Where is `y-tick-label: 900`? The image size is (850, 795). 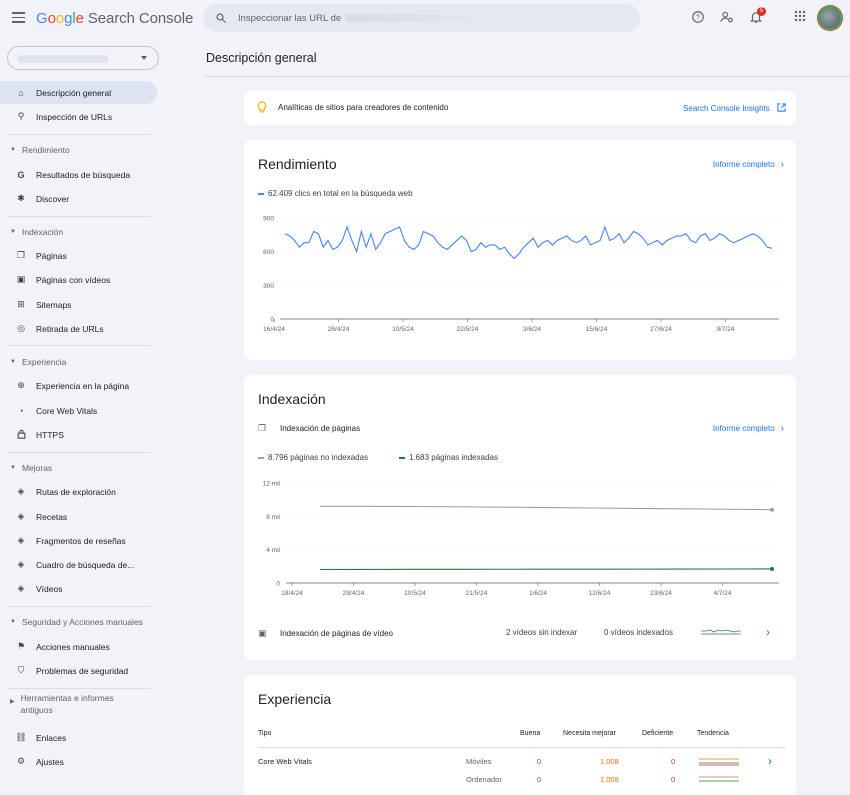 y-tick-label: 900 is located at coordinates (268, 219).